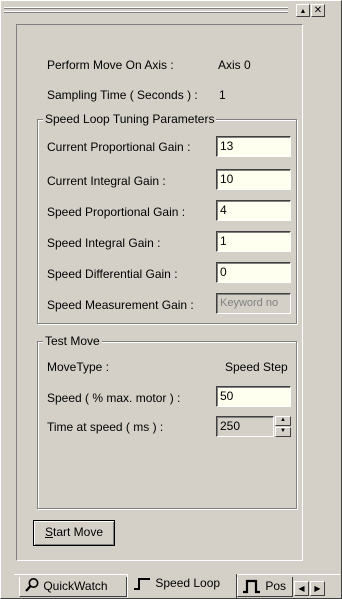 This screenshot has height=599, width=342. I want to click on tab-quickwatch: QuickWatch, so click(73, 587).